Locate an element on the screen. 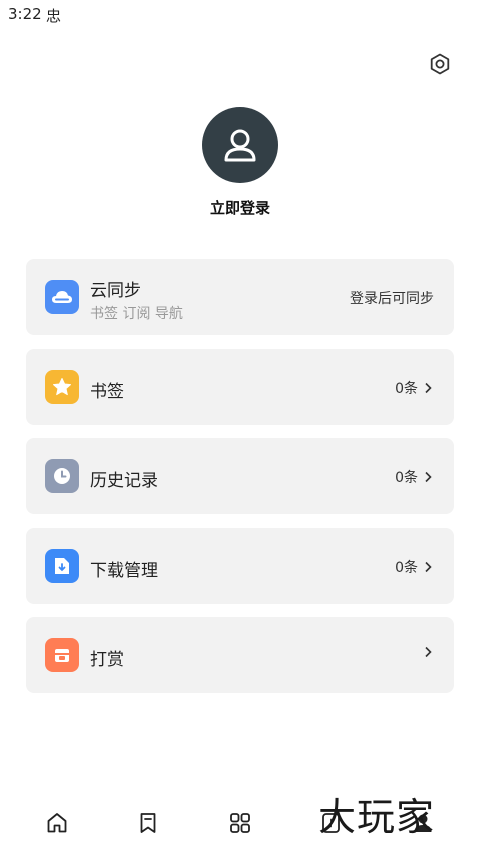 The height and width of the screenshot is (853, 480). profile-icon is located at coordinates (423, 823).